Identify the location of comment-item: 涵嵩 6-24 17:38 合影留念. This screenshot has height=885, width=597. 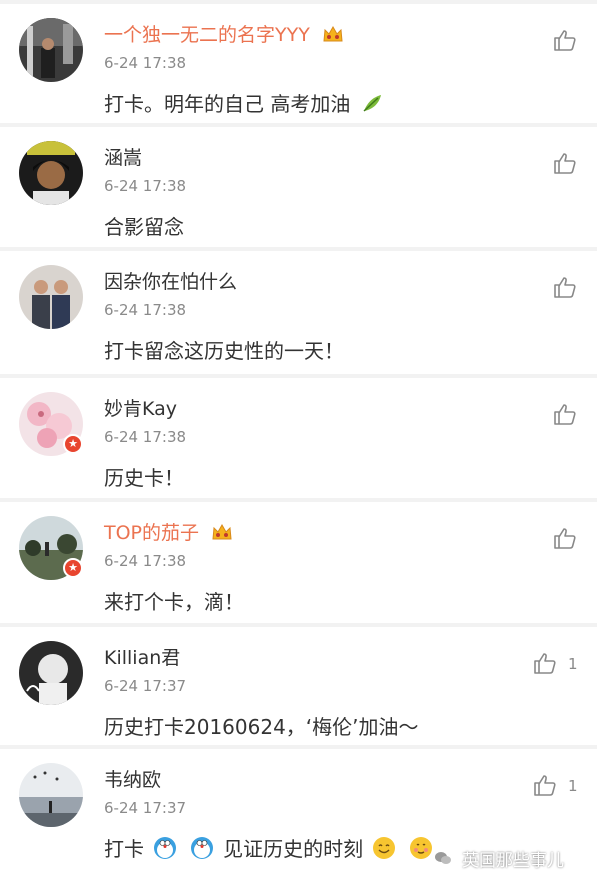
(298, 187).